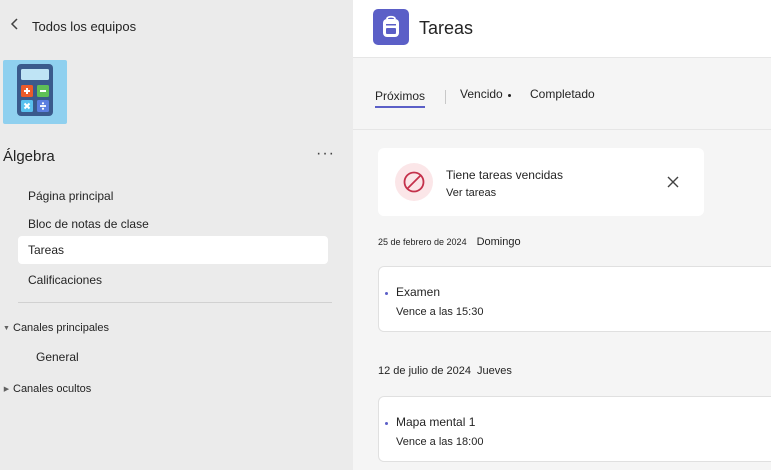 Image resolution: width=771 pixels, height=470 pixels. I want to click on date-heading: 12 de julio de 2024 Jueves, so click(445, 374).